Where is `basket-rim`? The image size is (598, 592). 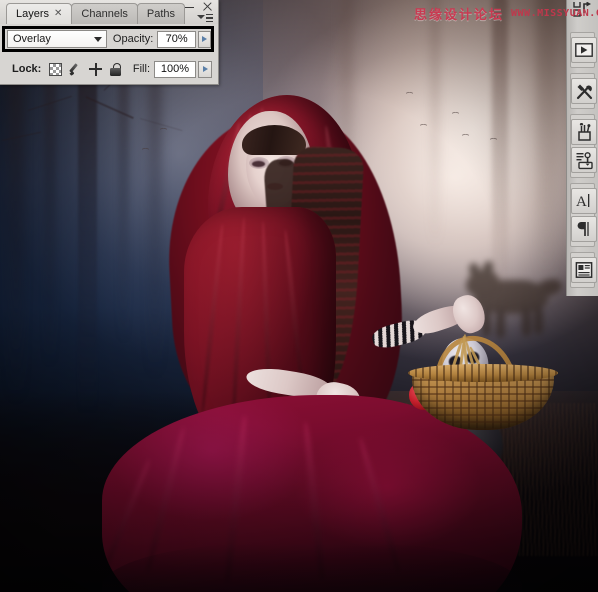 basket-rim is located at coordinates (483, 373).